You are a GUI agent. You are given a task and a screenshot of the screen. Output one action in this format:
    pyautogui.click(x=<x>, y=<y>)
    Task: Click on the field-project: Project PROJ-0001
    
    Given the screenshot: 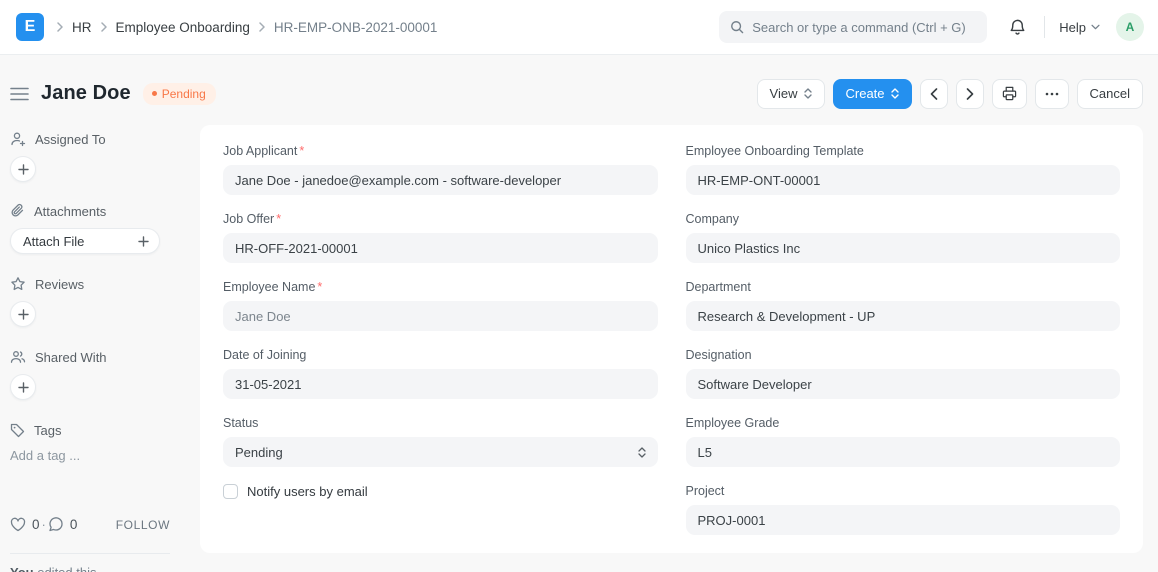 What is the action you would take?
    pyautogui.click(x=902, y=509)
    